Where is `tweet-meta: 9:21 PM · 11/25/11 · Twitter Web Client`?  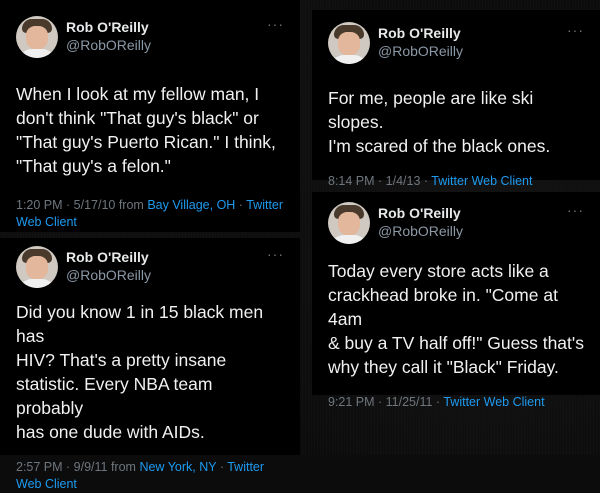
tweet-meta: 9:21 PM · 11/25/11 · Twitter Web Client is located at coordinates (456, 402).